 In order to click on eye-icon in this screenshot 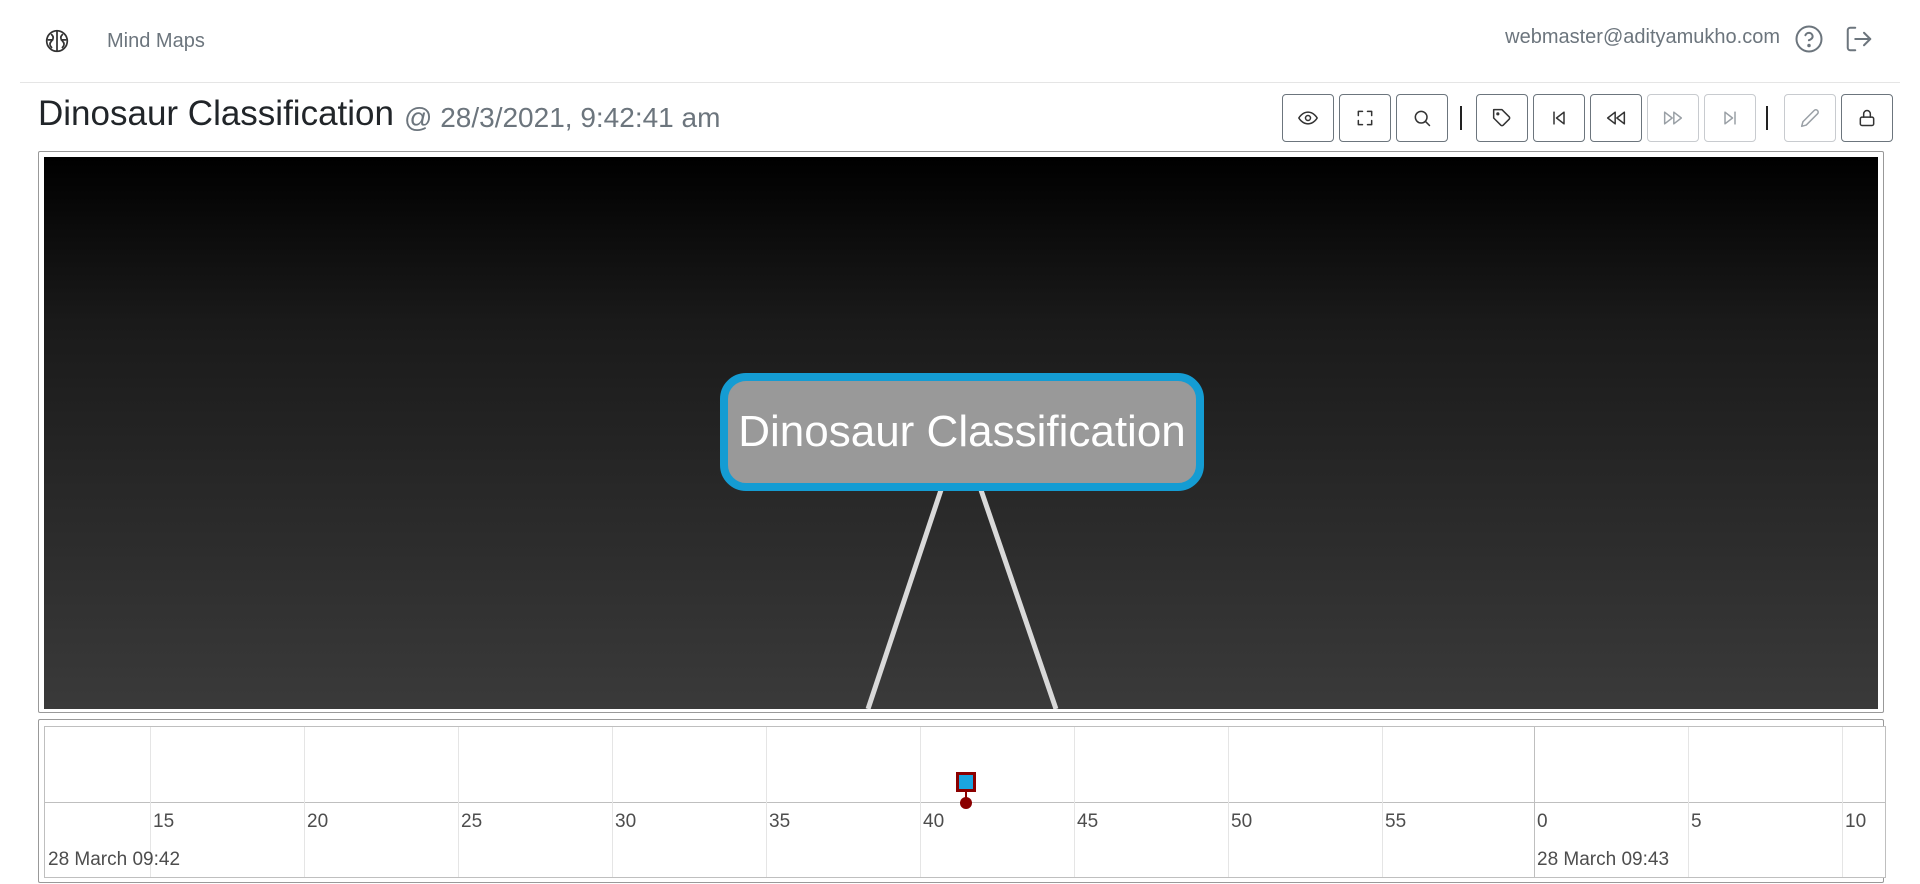, I will do `click(1308, 118)`.